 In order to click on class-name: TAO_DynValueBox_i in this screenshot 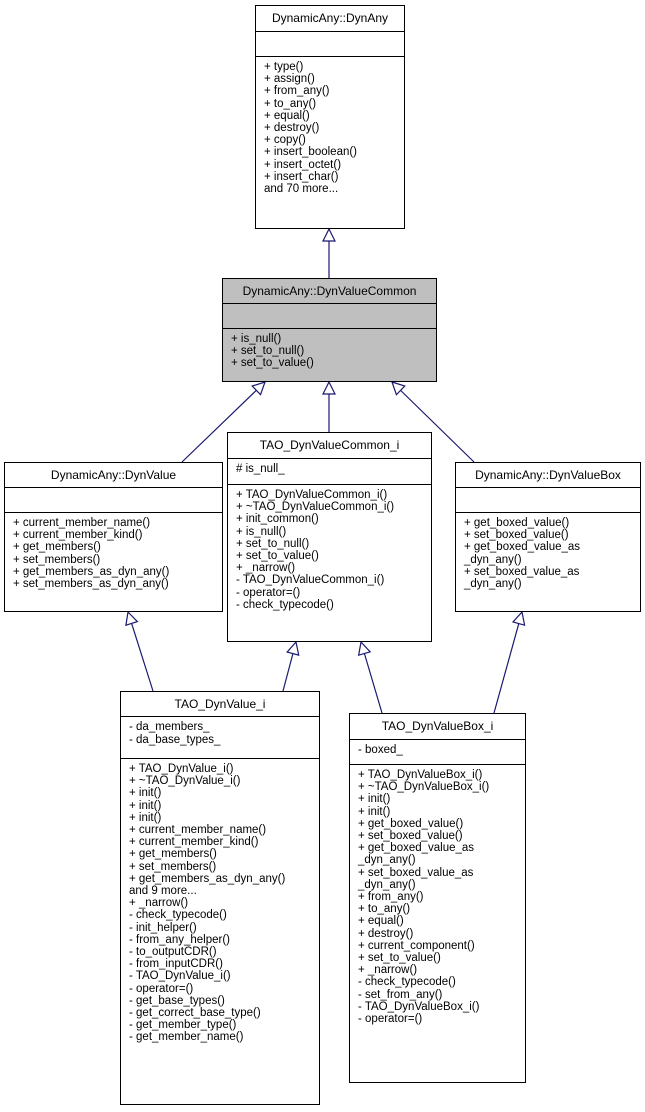, I will do `click(437, 727)`.